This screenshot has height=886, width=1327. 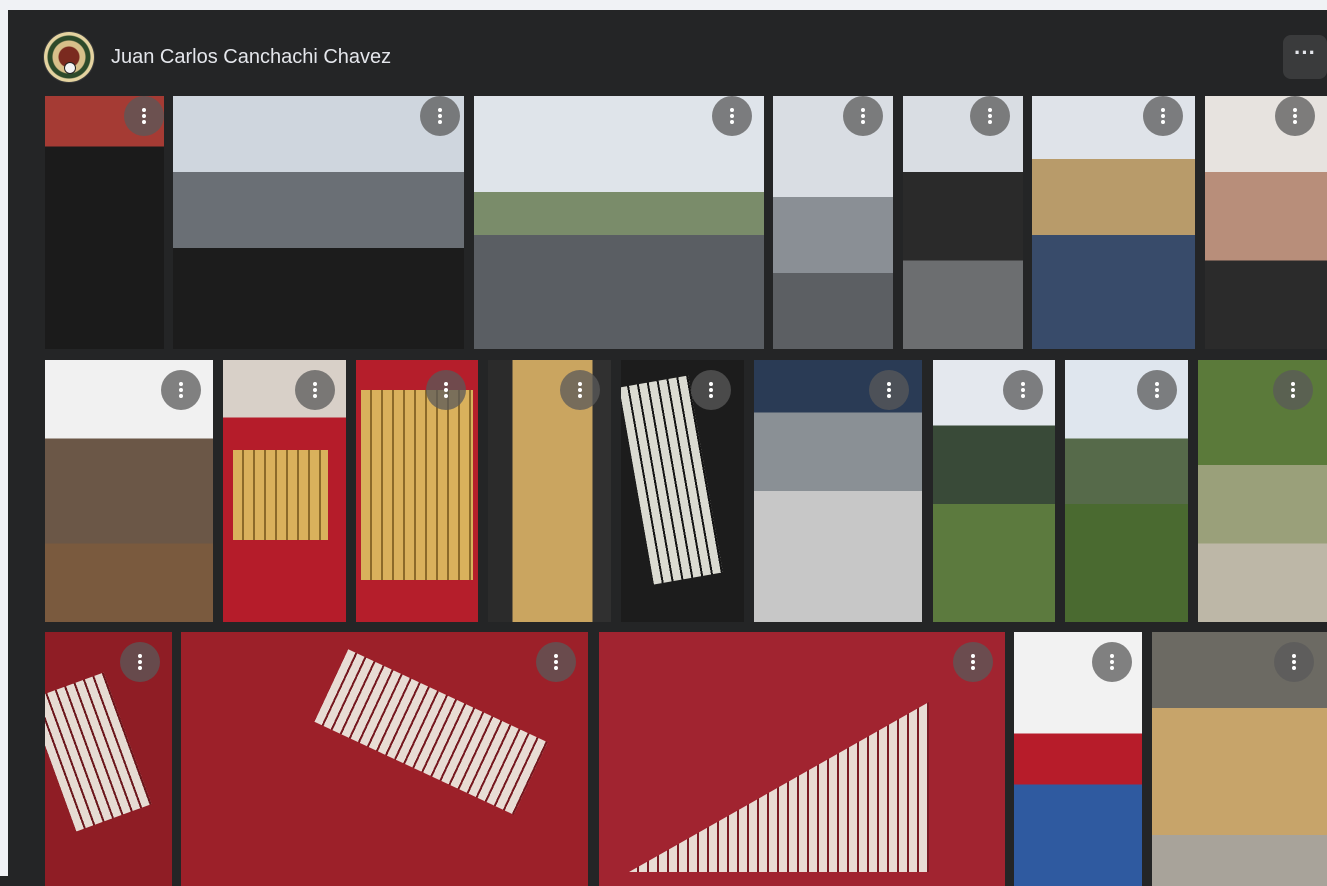 What do you see at coordinates (667, 53) in the screenshot?
I see `album-header: Juan Carlos Canchachi Chavez ···` at bounding box center [667, 53].